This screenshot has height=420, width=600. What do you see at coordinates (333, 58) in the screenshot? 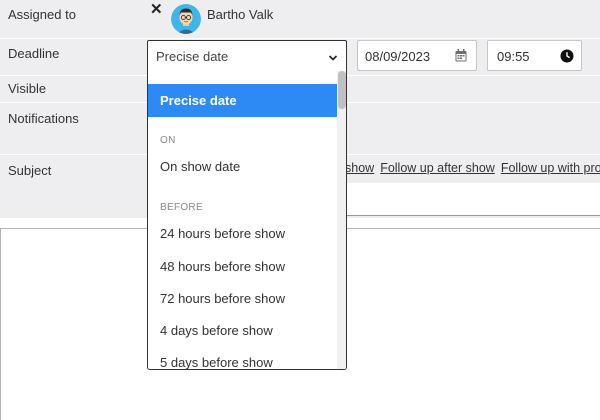
I see `chevron-down-icon` at bounding box center [333, 58].